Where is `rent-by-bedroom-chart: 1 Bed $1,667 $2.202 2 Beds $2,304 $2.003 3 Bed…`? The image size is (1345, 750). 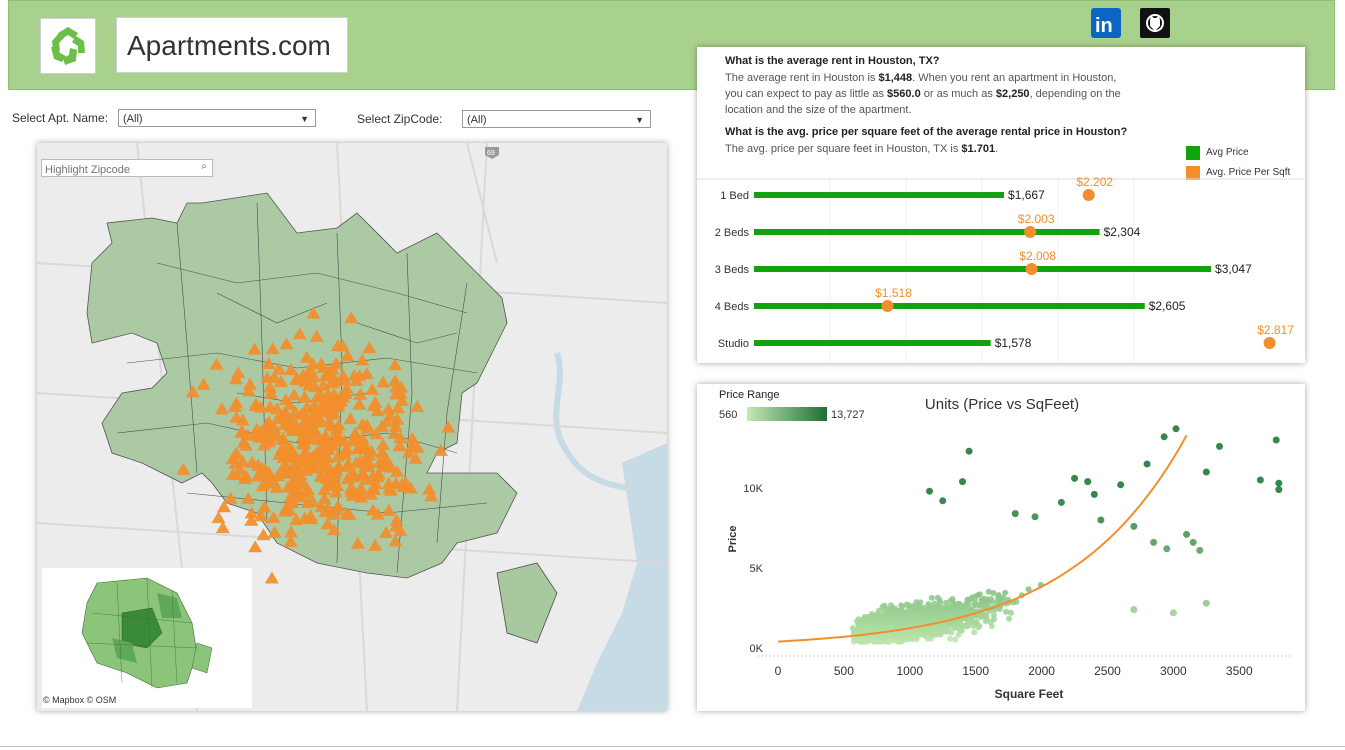
rent-by-bedroom-chart: 1 Bed $1,667 $2.202 2 Beds $2,304 $2.003 3 Bed… is located at coordinates (1001, 270).